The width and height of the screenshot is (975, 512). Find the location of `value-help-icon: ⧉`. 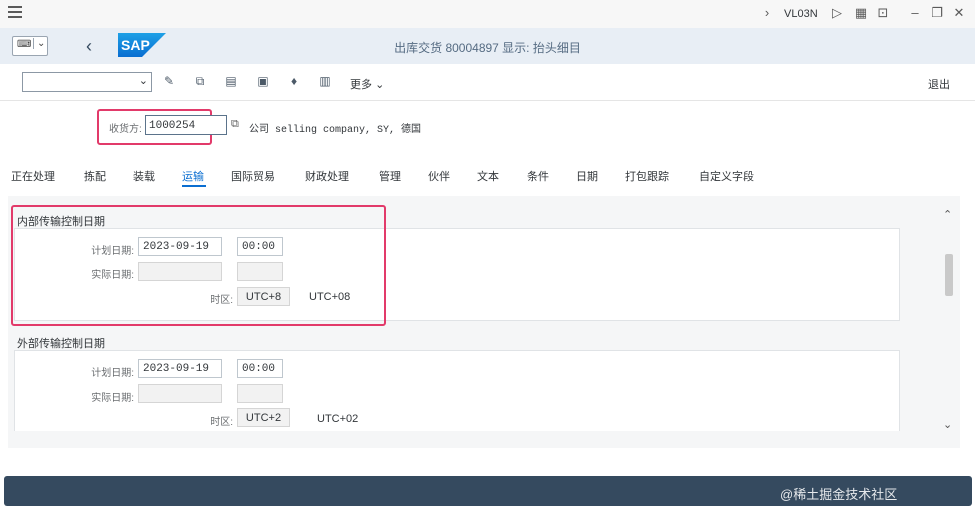

value-help-icon: ⧉ is located at coordinates (235, 124).